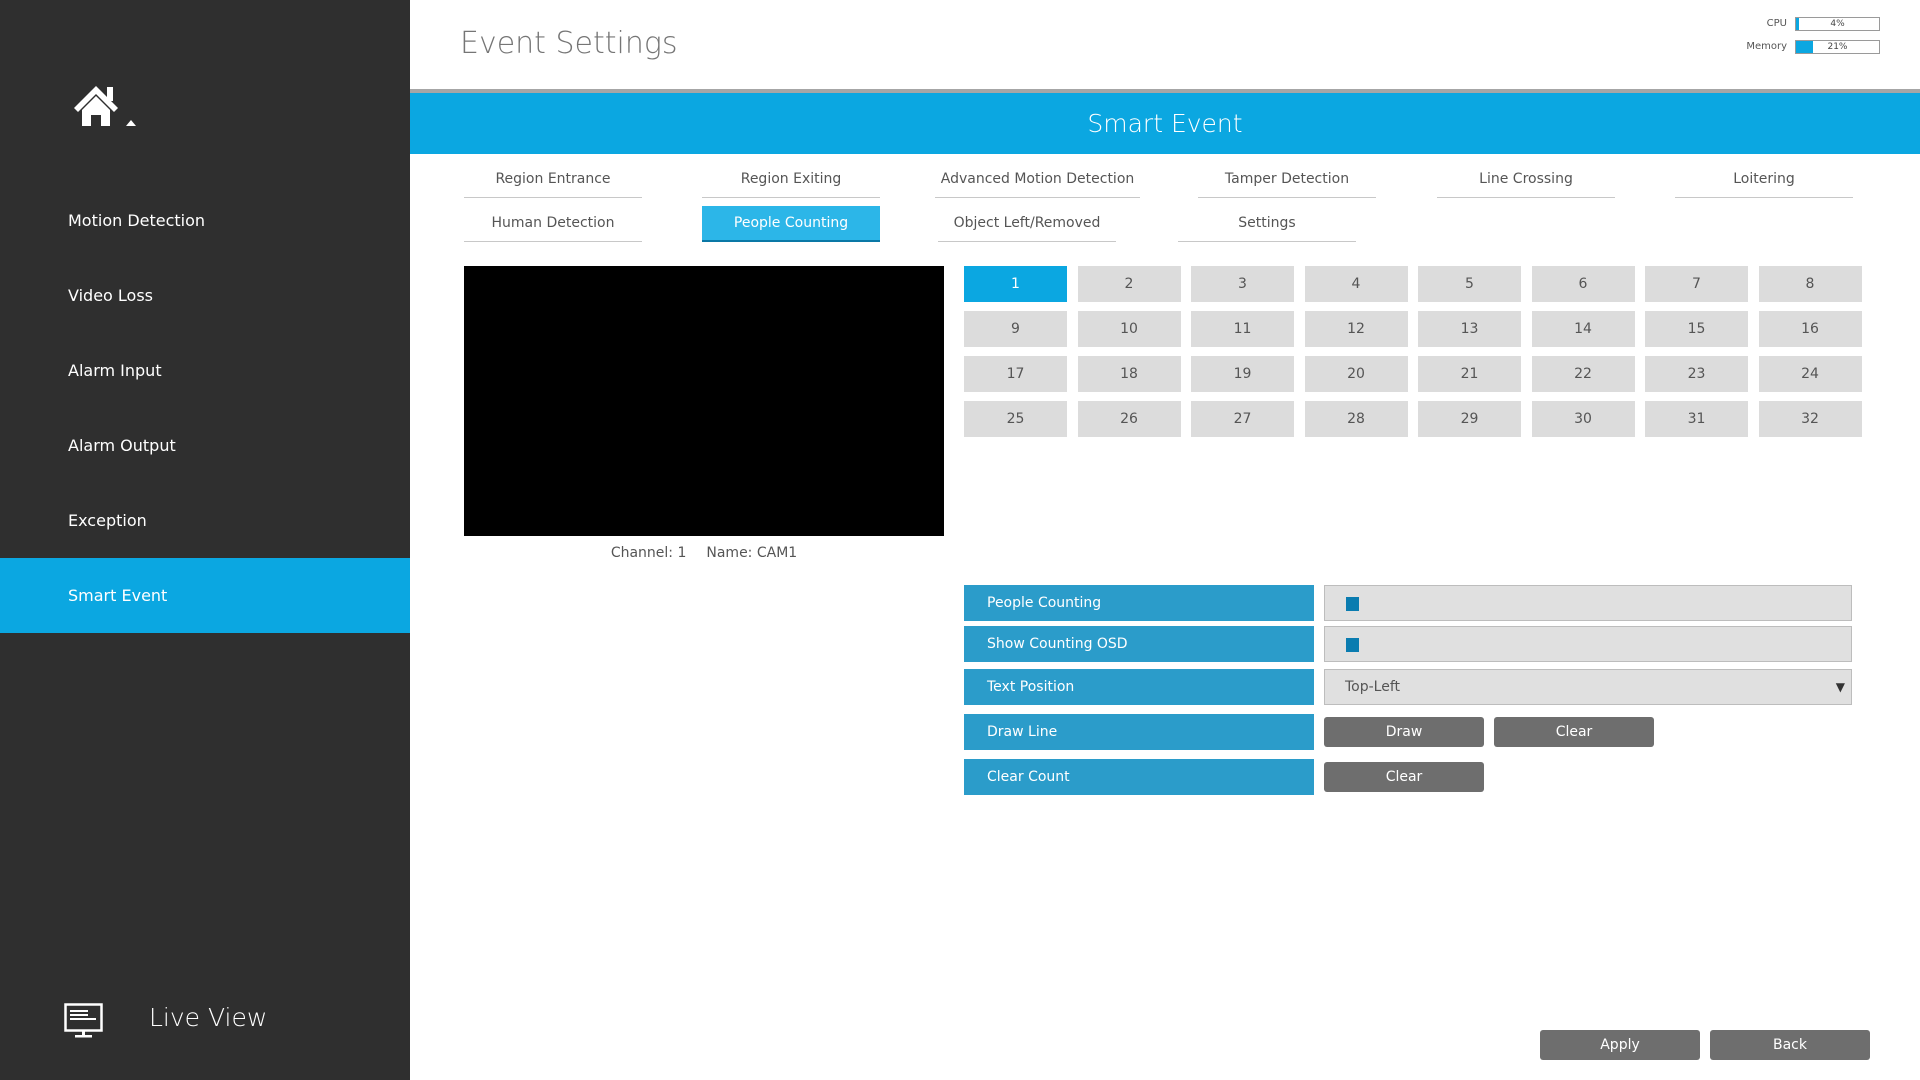  I want to click on channel-button-13: 13, so click(1469, 329).